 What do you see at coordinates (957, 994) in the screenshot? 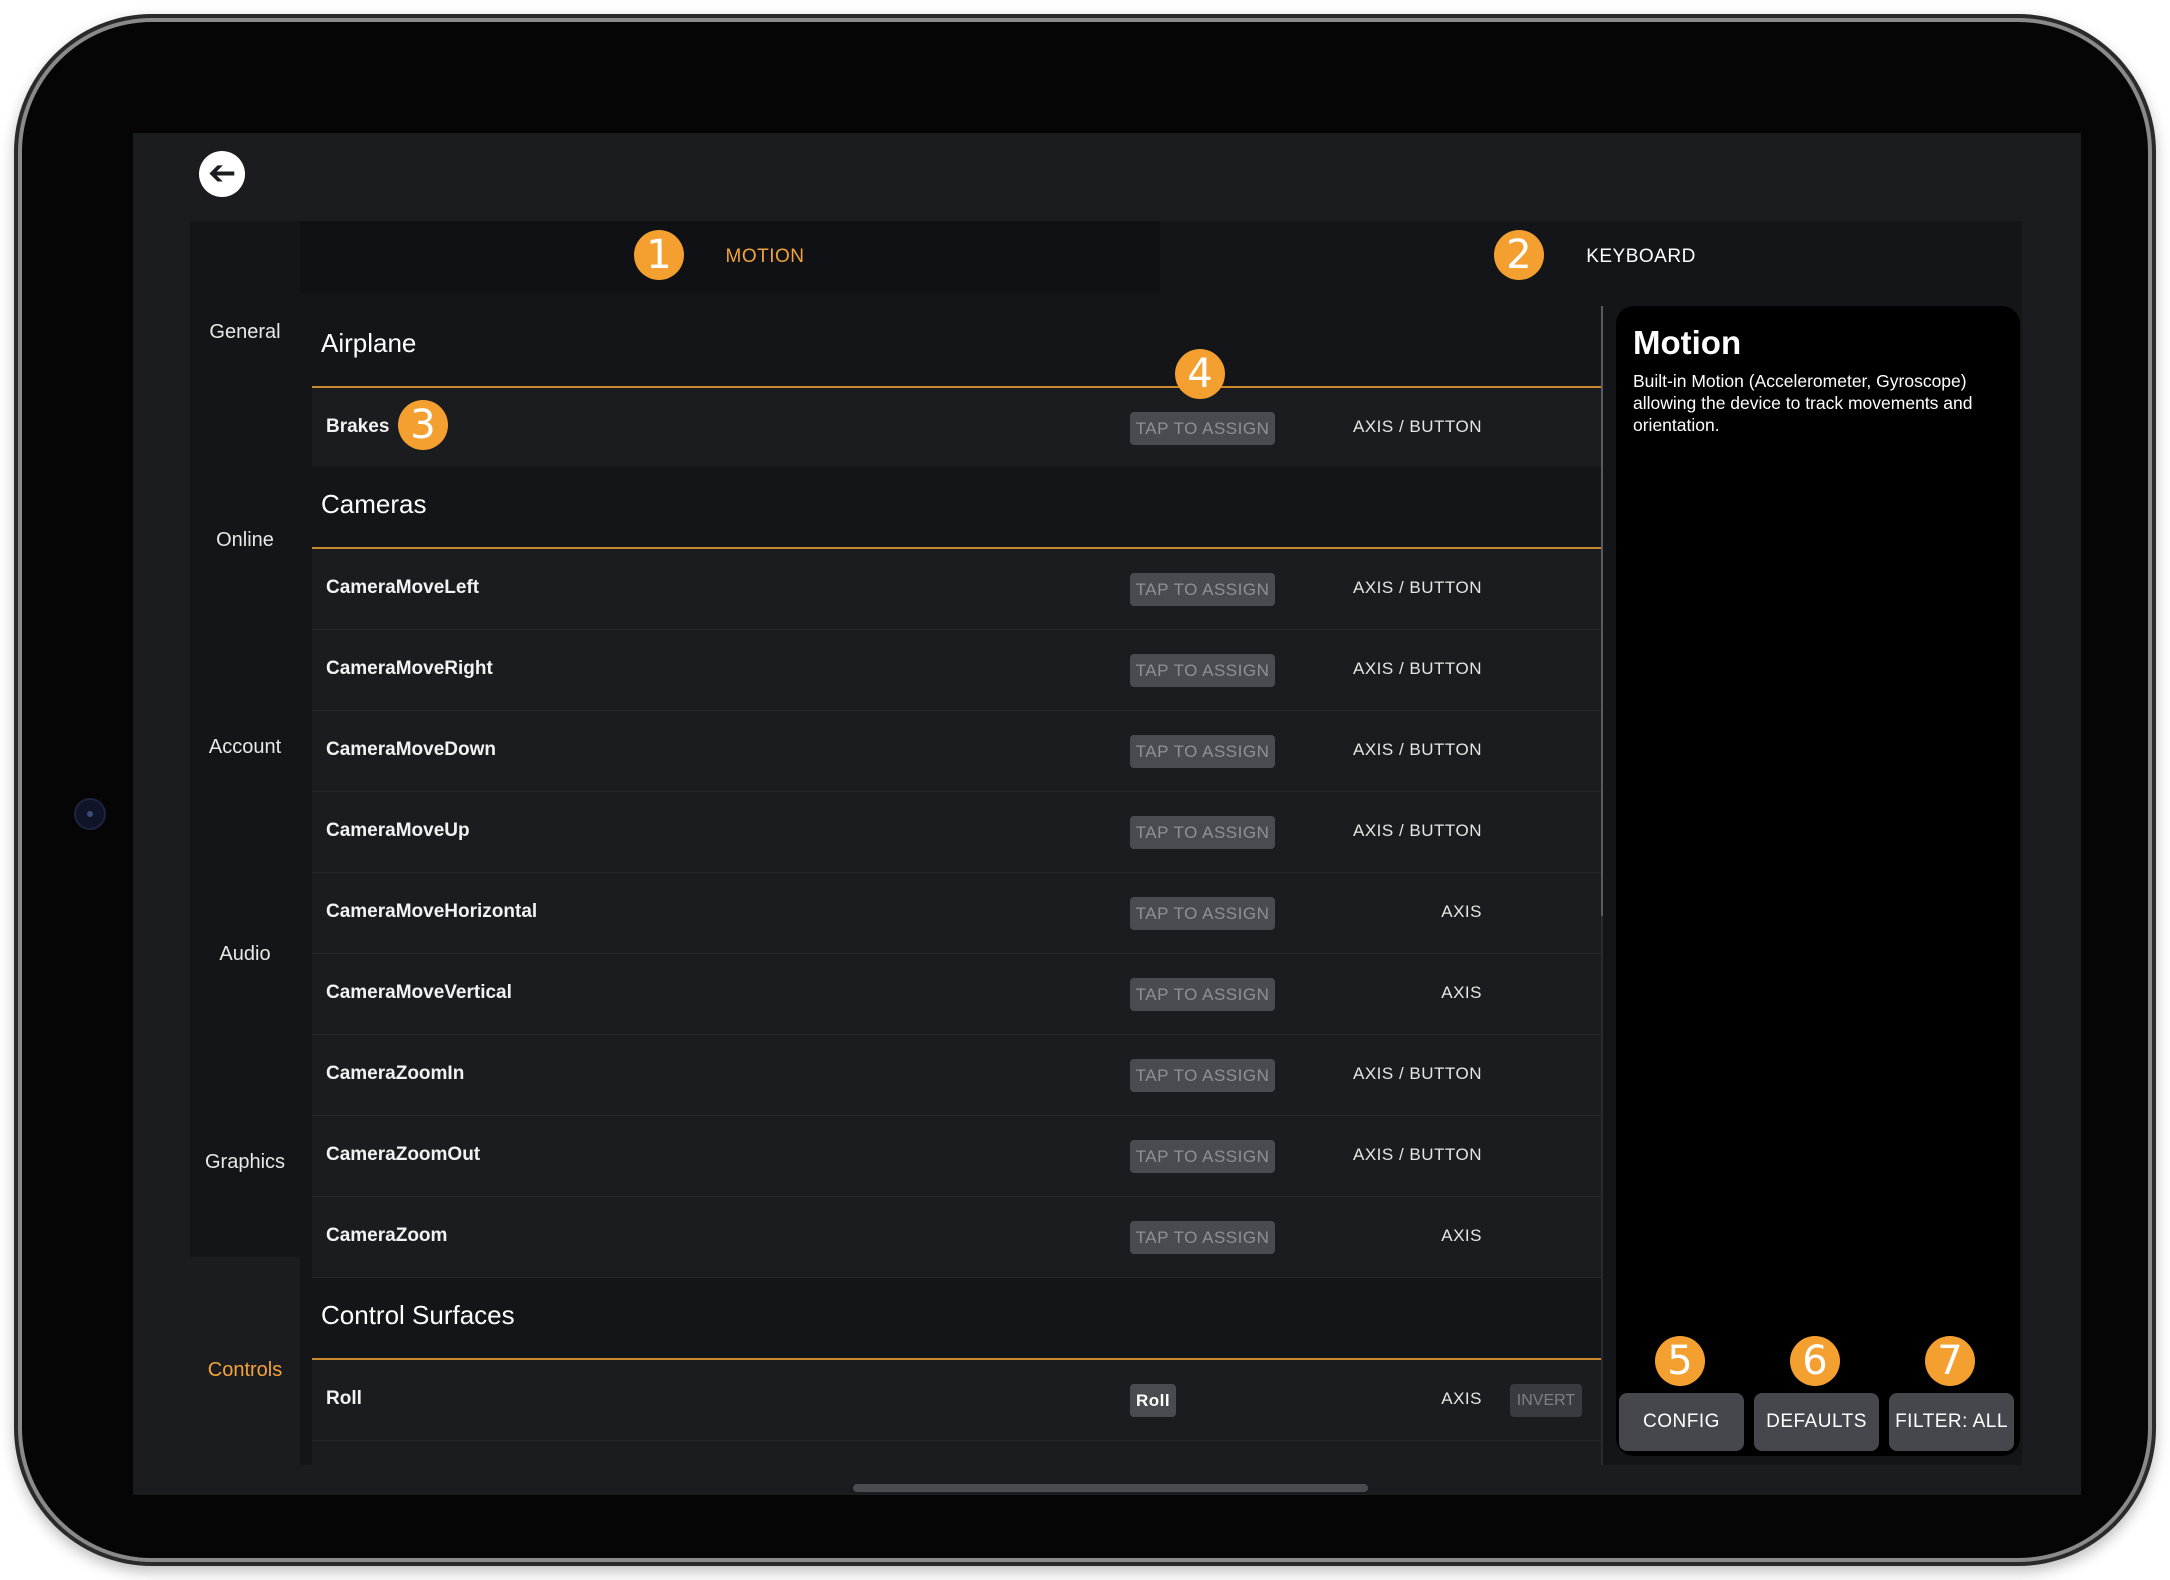
I see `table-row: CameraMoveVertical TAP TO ASSIGN AXIS` at bounding box center [957, 994].